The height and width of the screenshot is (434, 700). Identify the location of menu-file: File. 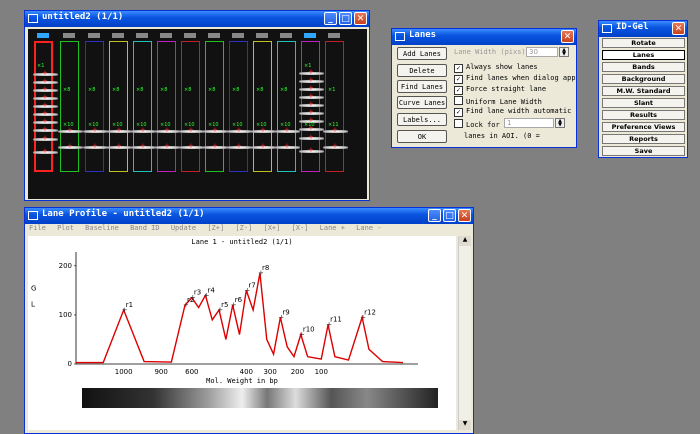
(37, 228).